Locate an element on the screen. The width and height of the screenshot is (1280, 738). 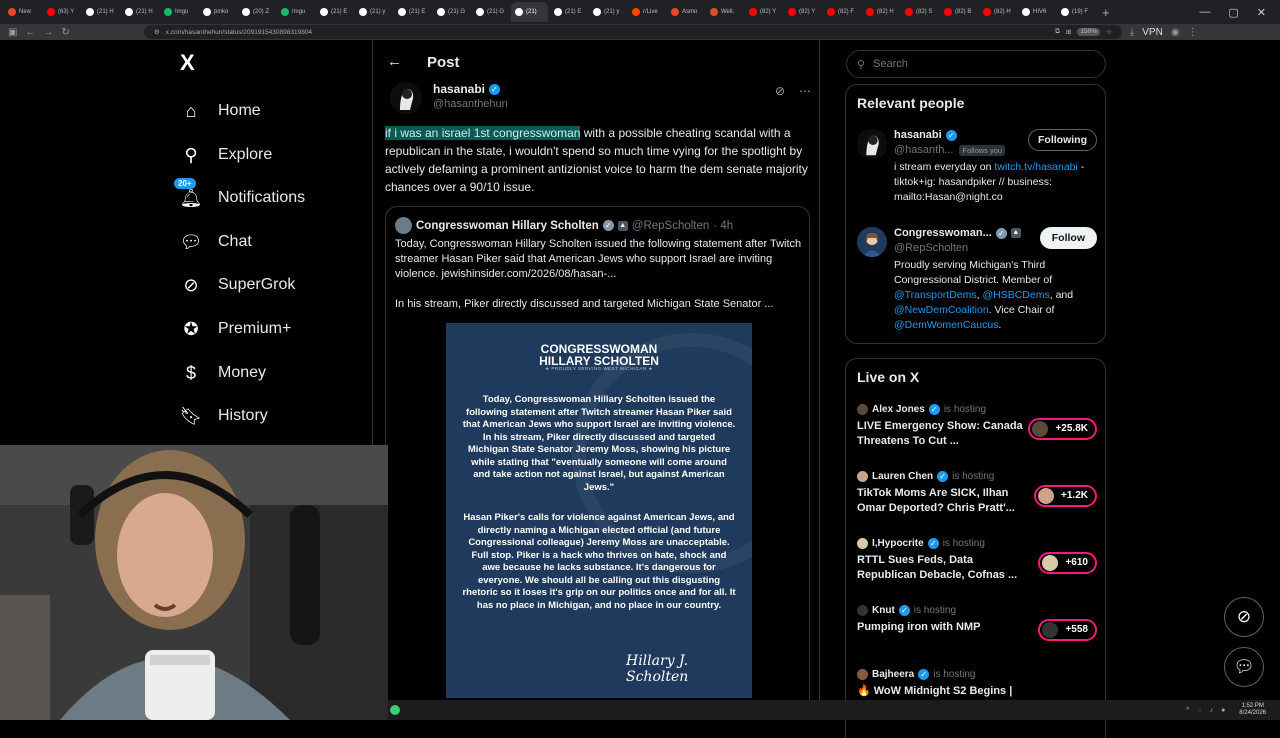
browser-tab: (20) Z is located at coordinates (256, 12).